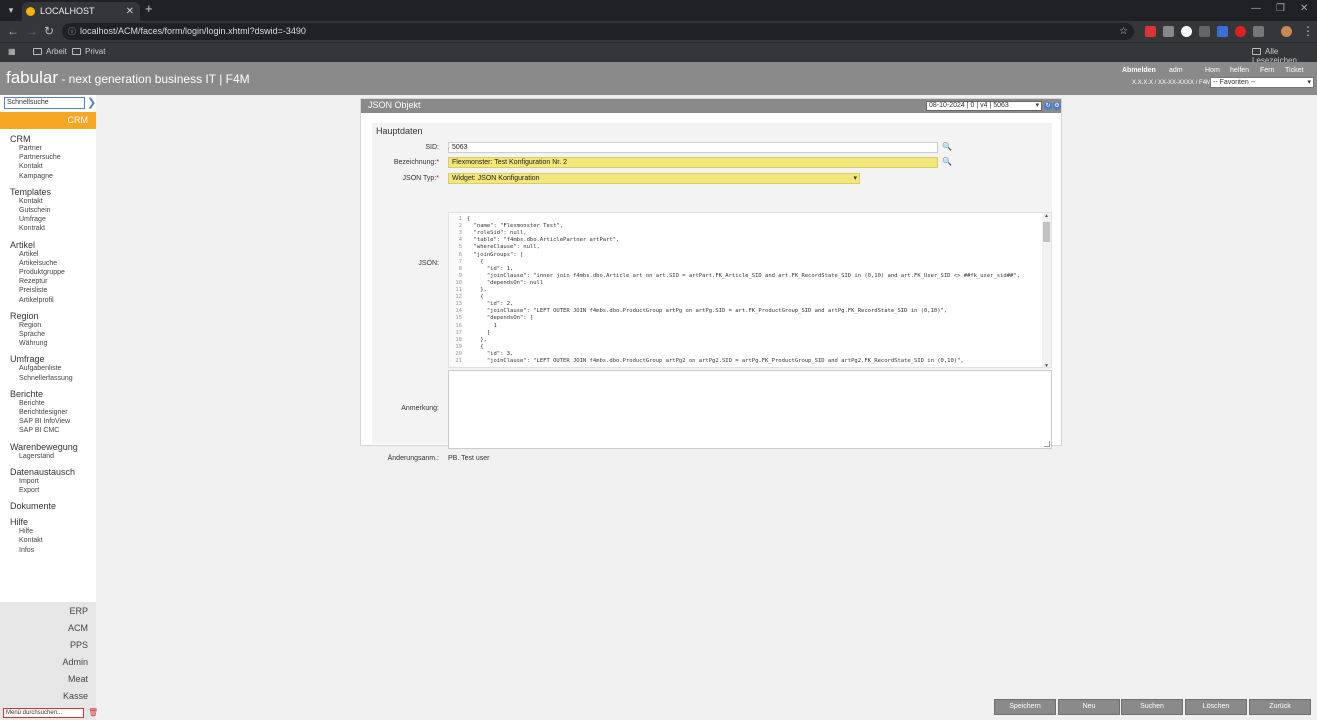  Describe the element at coordinates (27, 359) in the screenshot. I see `sidebar-category: Umfrage` at that location.